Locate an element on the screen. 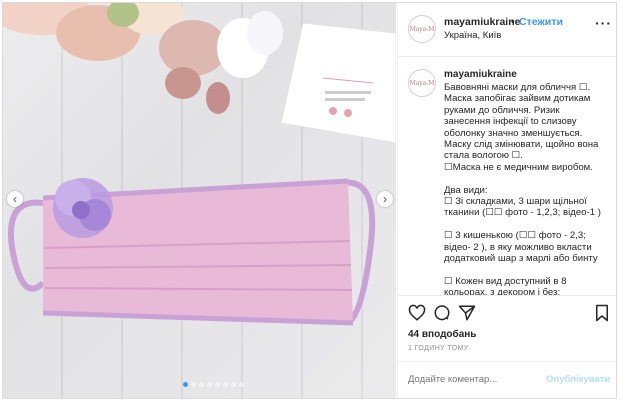  caption-avatar-label: Maya-M is located at coordinates (422, 83).